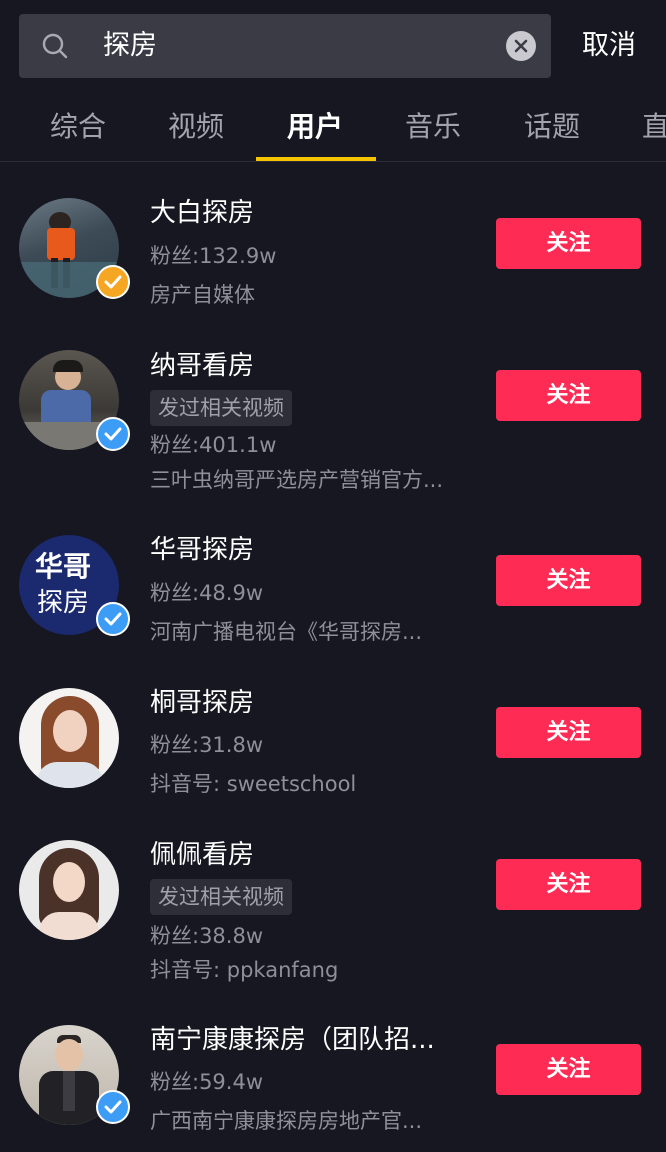 The width and height of the screenshot is (666, 1152). I want to click on fan-count: 粉丝:31.8w, so click(207, 745).